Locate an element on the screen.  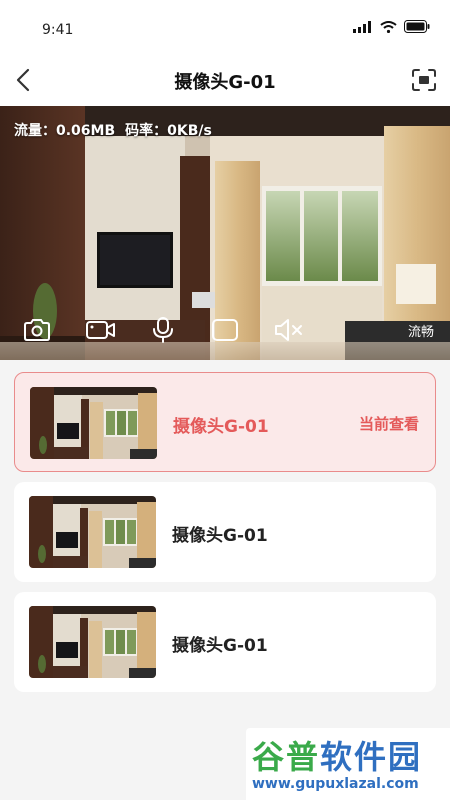
screen-icon is located at coordinates (225, 330).